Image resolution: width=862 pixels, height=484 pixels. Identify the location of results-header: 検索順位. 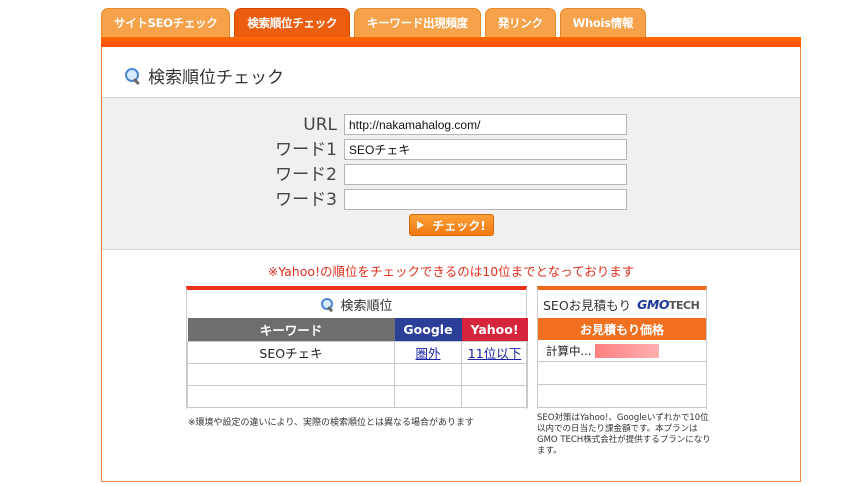
(356, 304).